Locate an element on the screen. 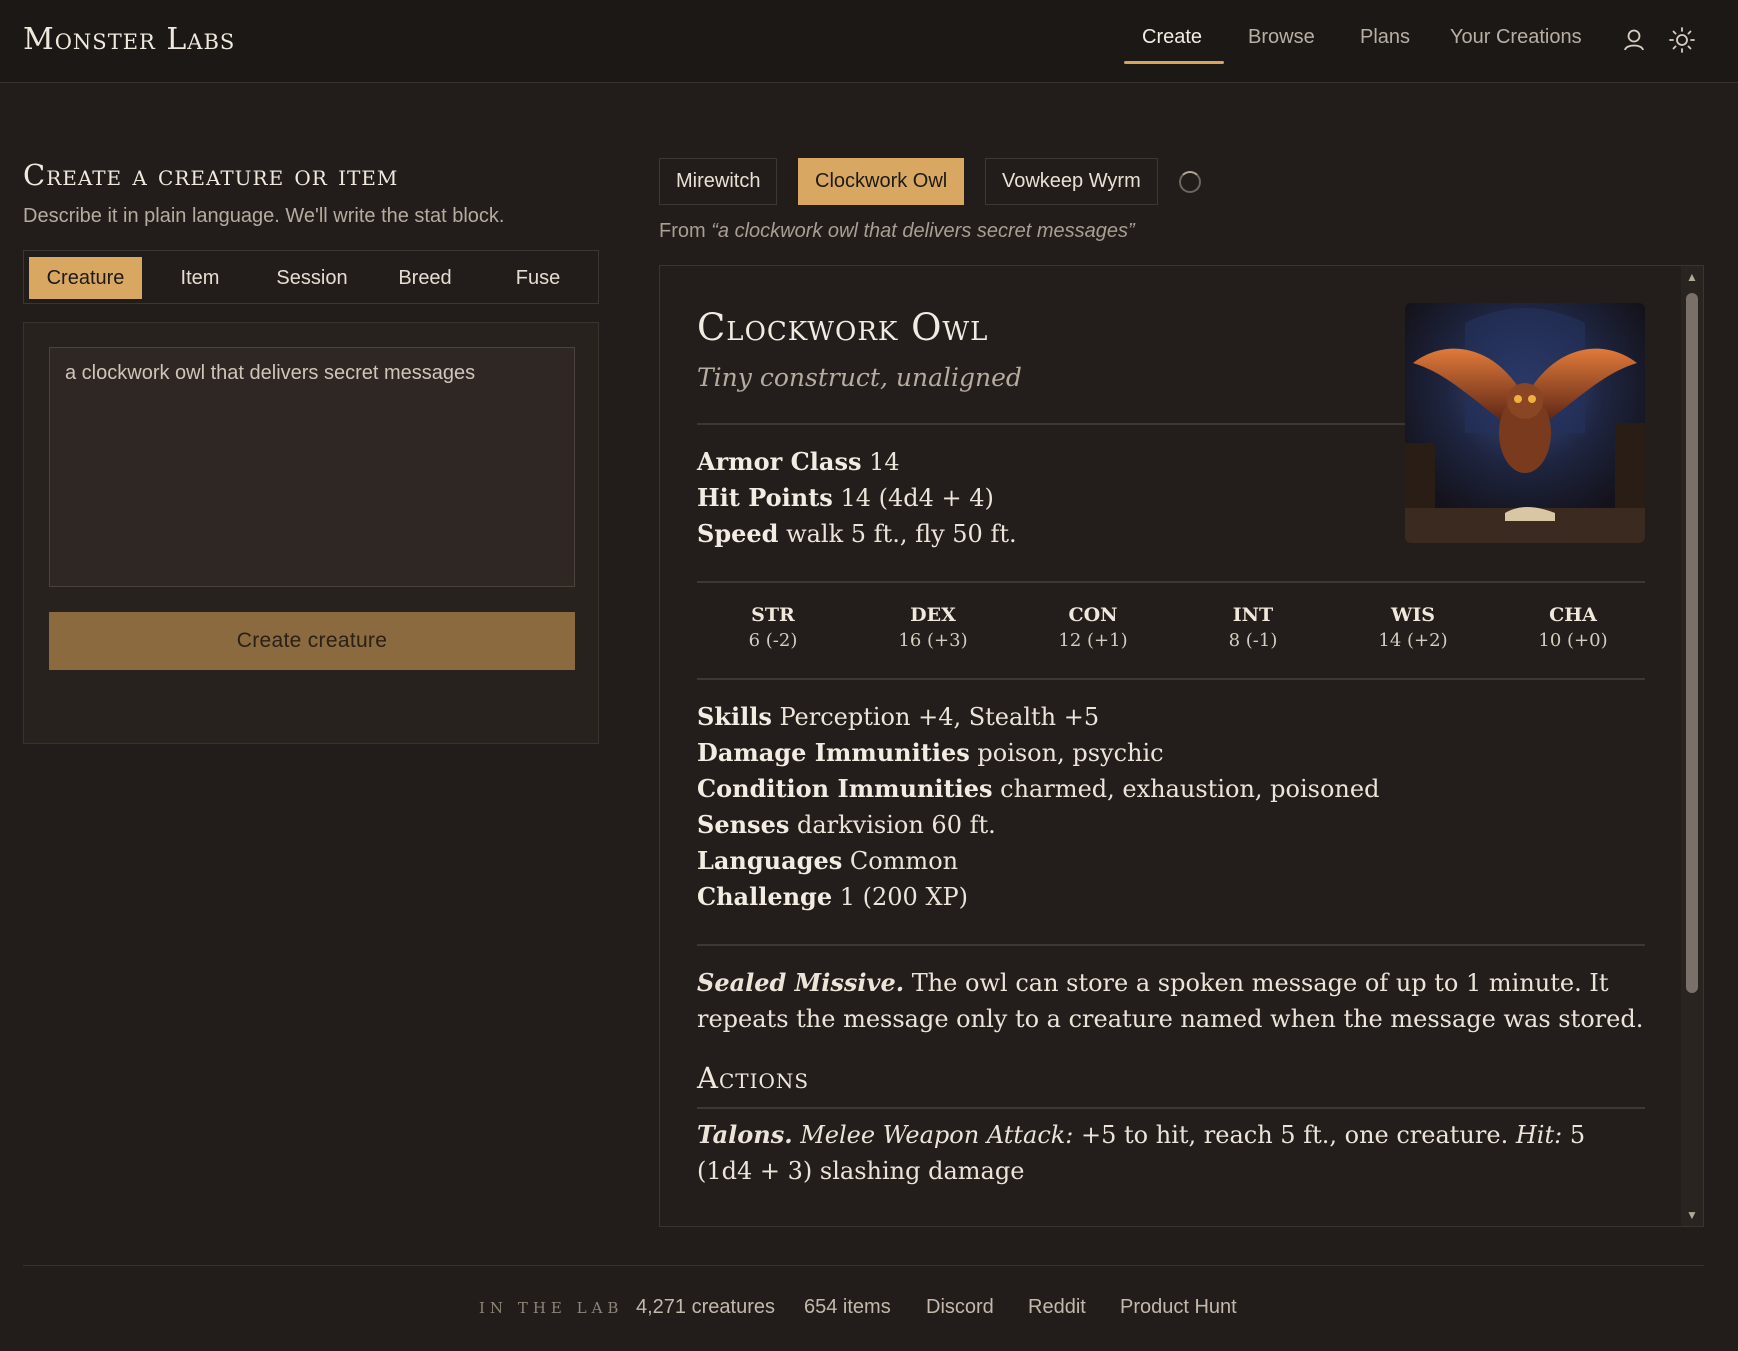 Image resolution: width=1738 pixels, height=1351 pixels. languages-line: Languages Common is located at coordinates (827, 860).